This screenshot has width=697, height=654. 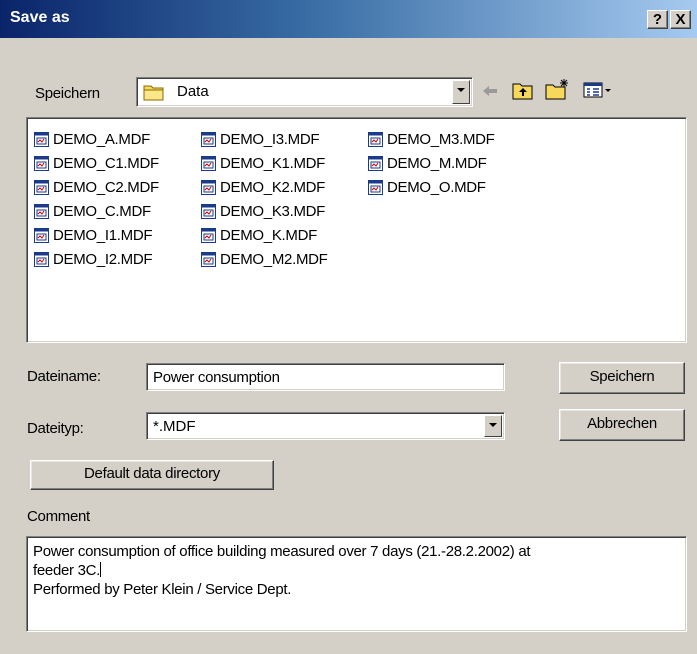 I want to click on view-menu-icon, so click(x=599, y=90).